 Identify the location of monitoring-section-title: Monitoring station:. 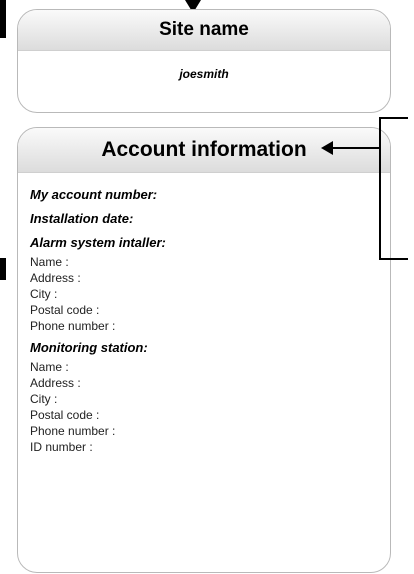
(89, 347).